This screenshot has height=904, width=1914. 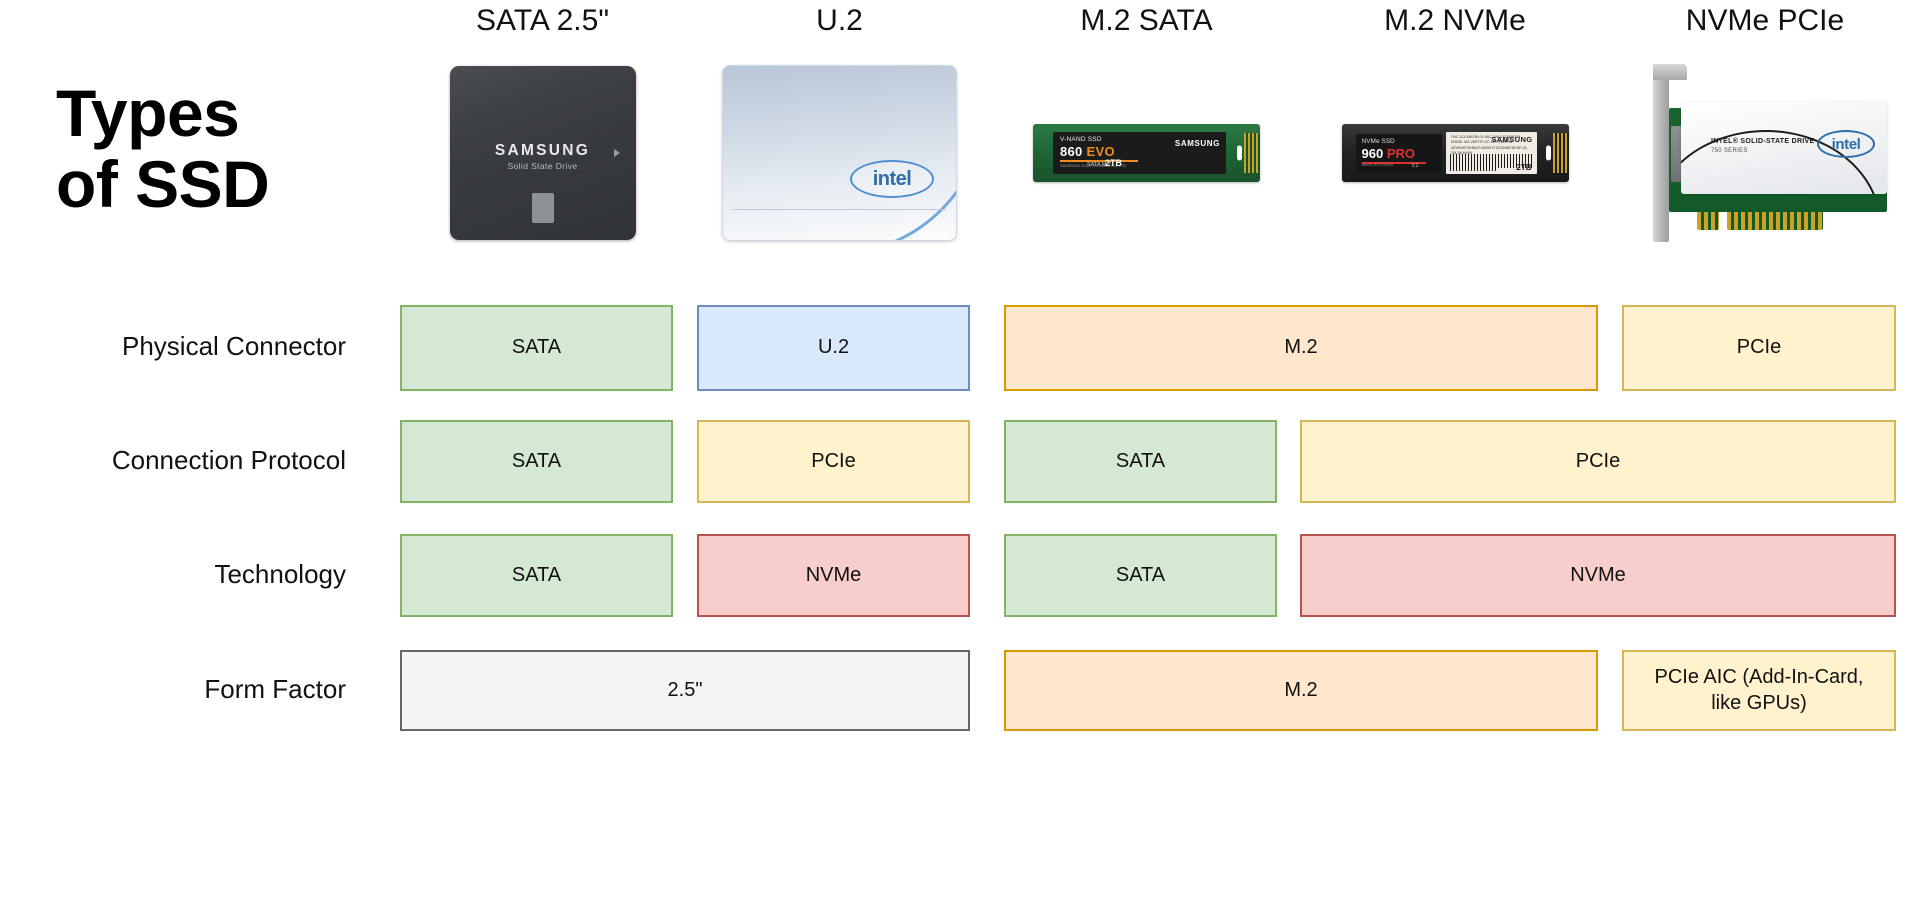 What do you see at coordinates (1140, 461) in the screenshot?
I see `cell-1-2: SATA` at bounding box center [1140, 461].